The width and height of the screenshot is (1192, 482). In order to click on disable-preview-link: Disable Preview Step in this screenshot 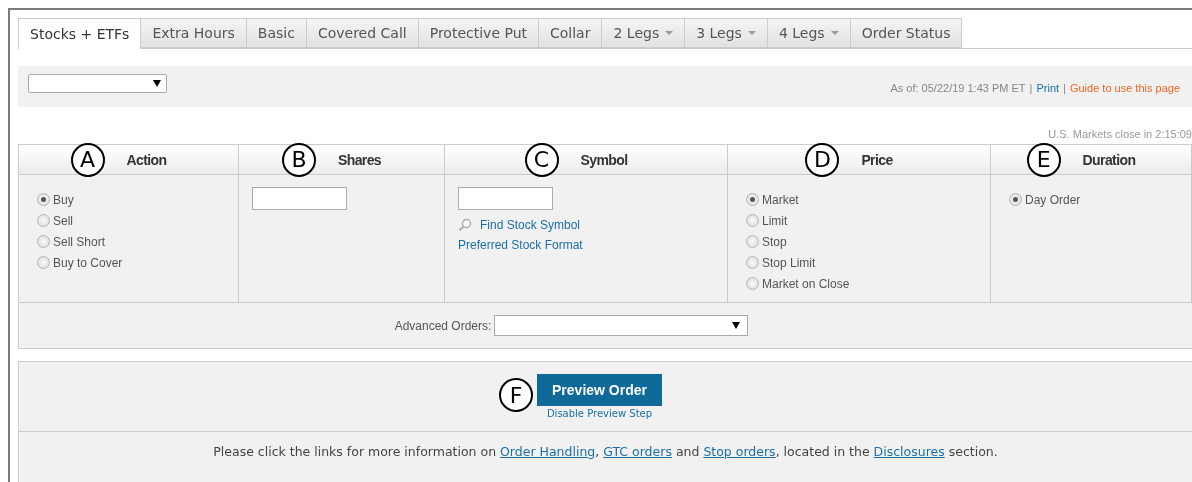, I will do `click(599, 413)`.